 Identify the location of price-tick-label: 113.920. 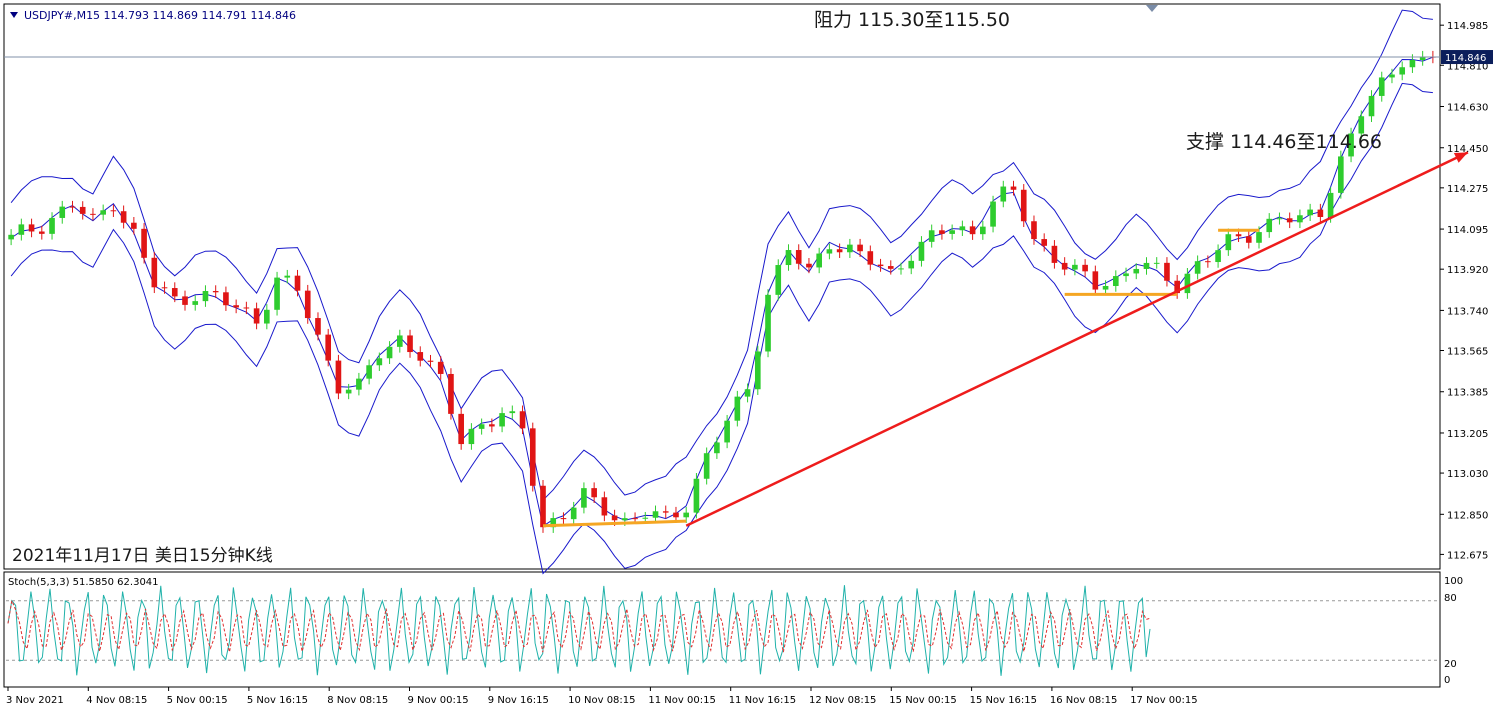
(1467, 270).